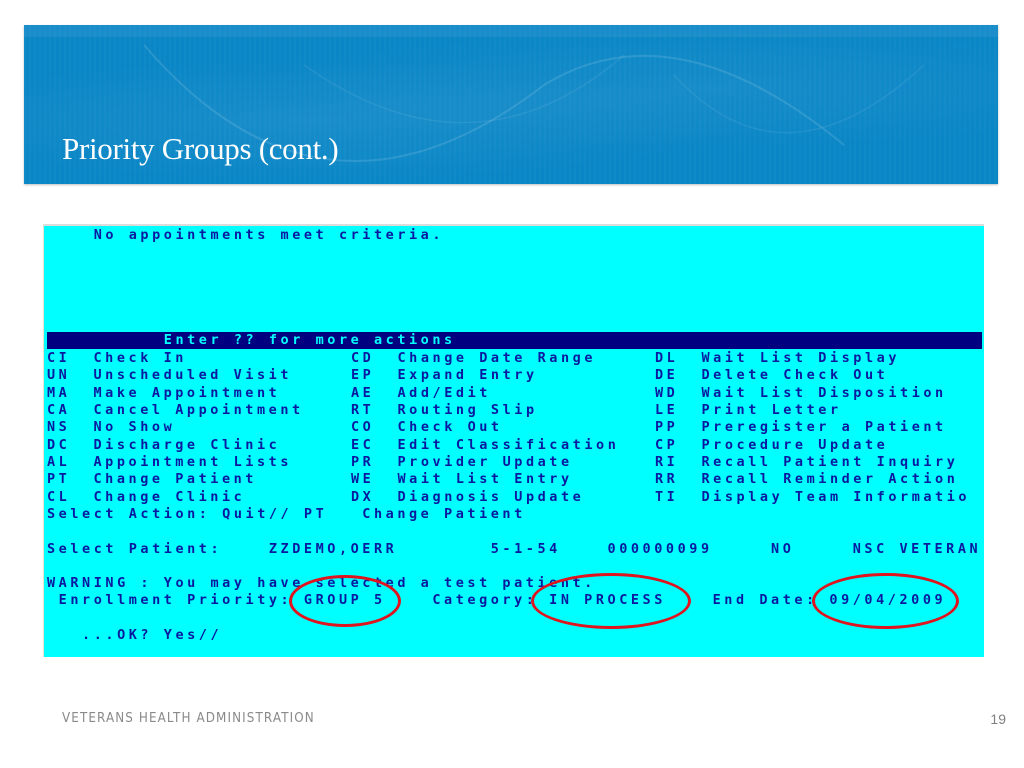 The height and width of the screenshot is (768, 1024). Describe the element at coordinates (885, 601) in the screenshot. I see `annotation-circle-end-date` at that location.